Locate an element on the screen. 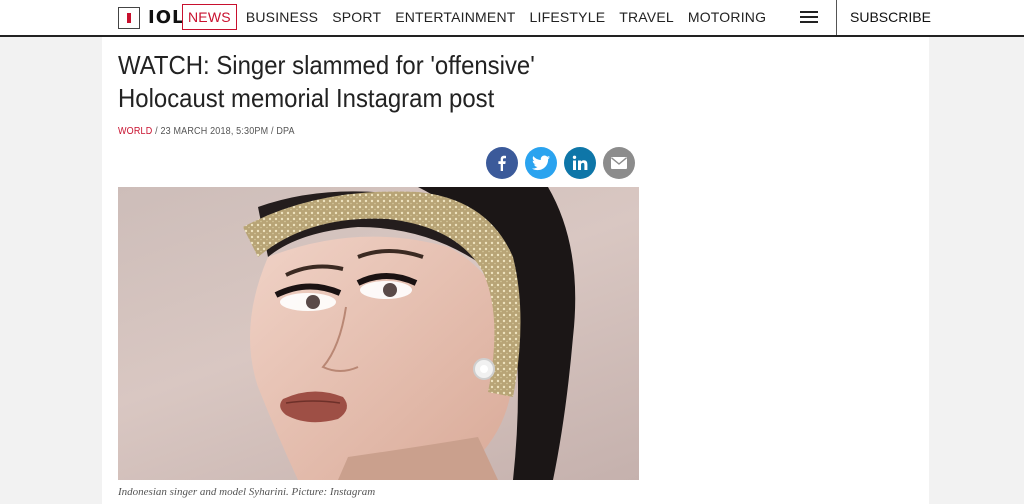 This screenshot has width=1024, height=504. linkedin-share-button is located at coordinates (580, 163).